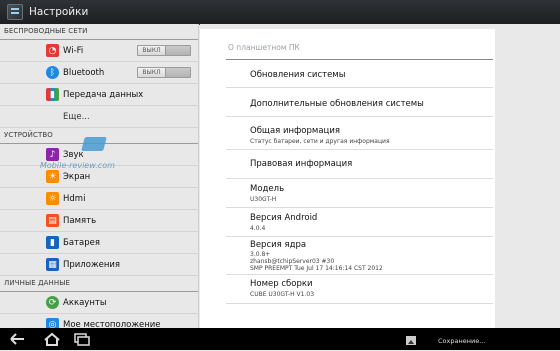 The height and width of the screenshot is (351, 560). Describe the element at coordinates (73, 154) in the screenshot. I see `sidebar-item-label: Звук` at that location.